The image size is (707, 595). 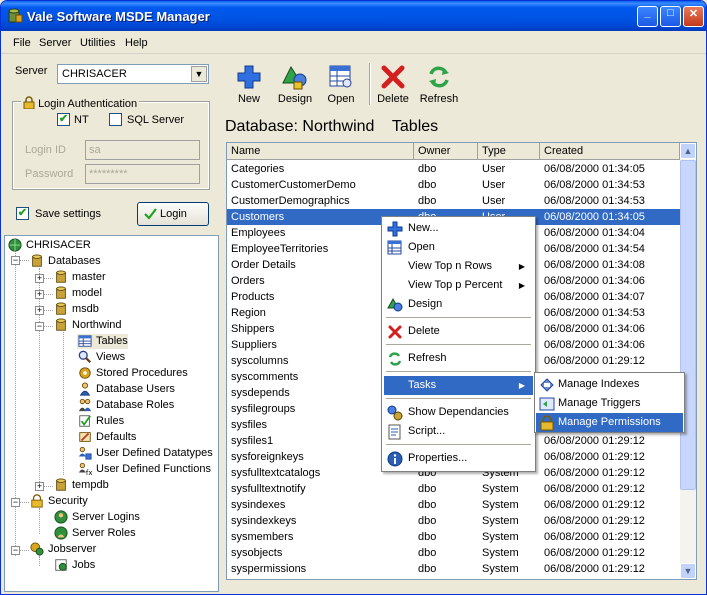 I want to click on tree-node-tables: Tables, so click(x=102, y=341).